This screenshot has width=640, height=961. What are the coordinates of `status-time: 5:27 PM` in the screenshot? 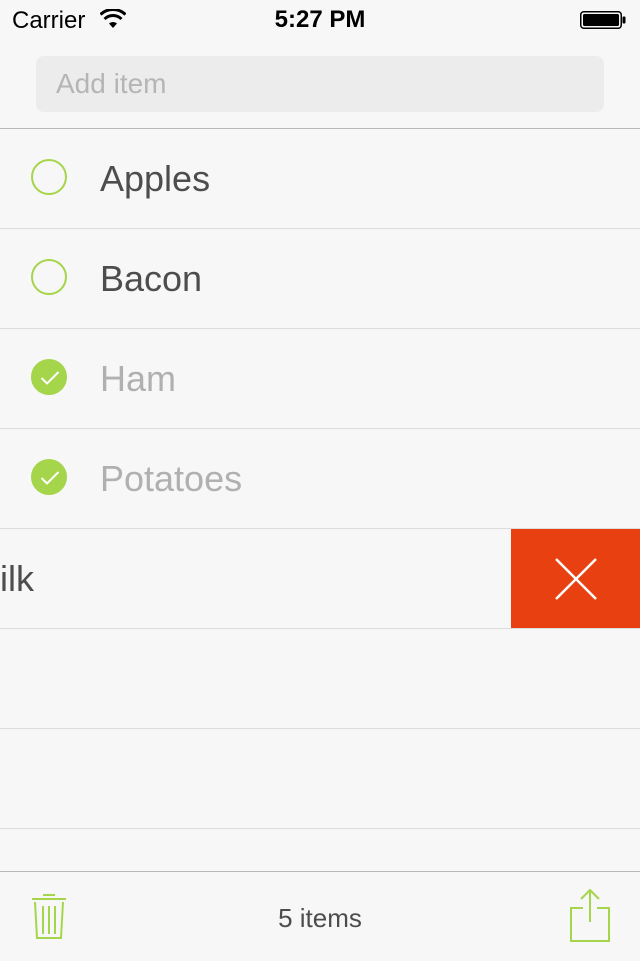 It's located at (320, 19).